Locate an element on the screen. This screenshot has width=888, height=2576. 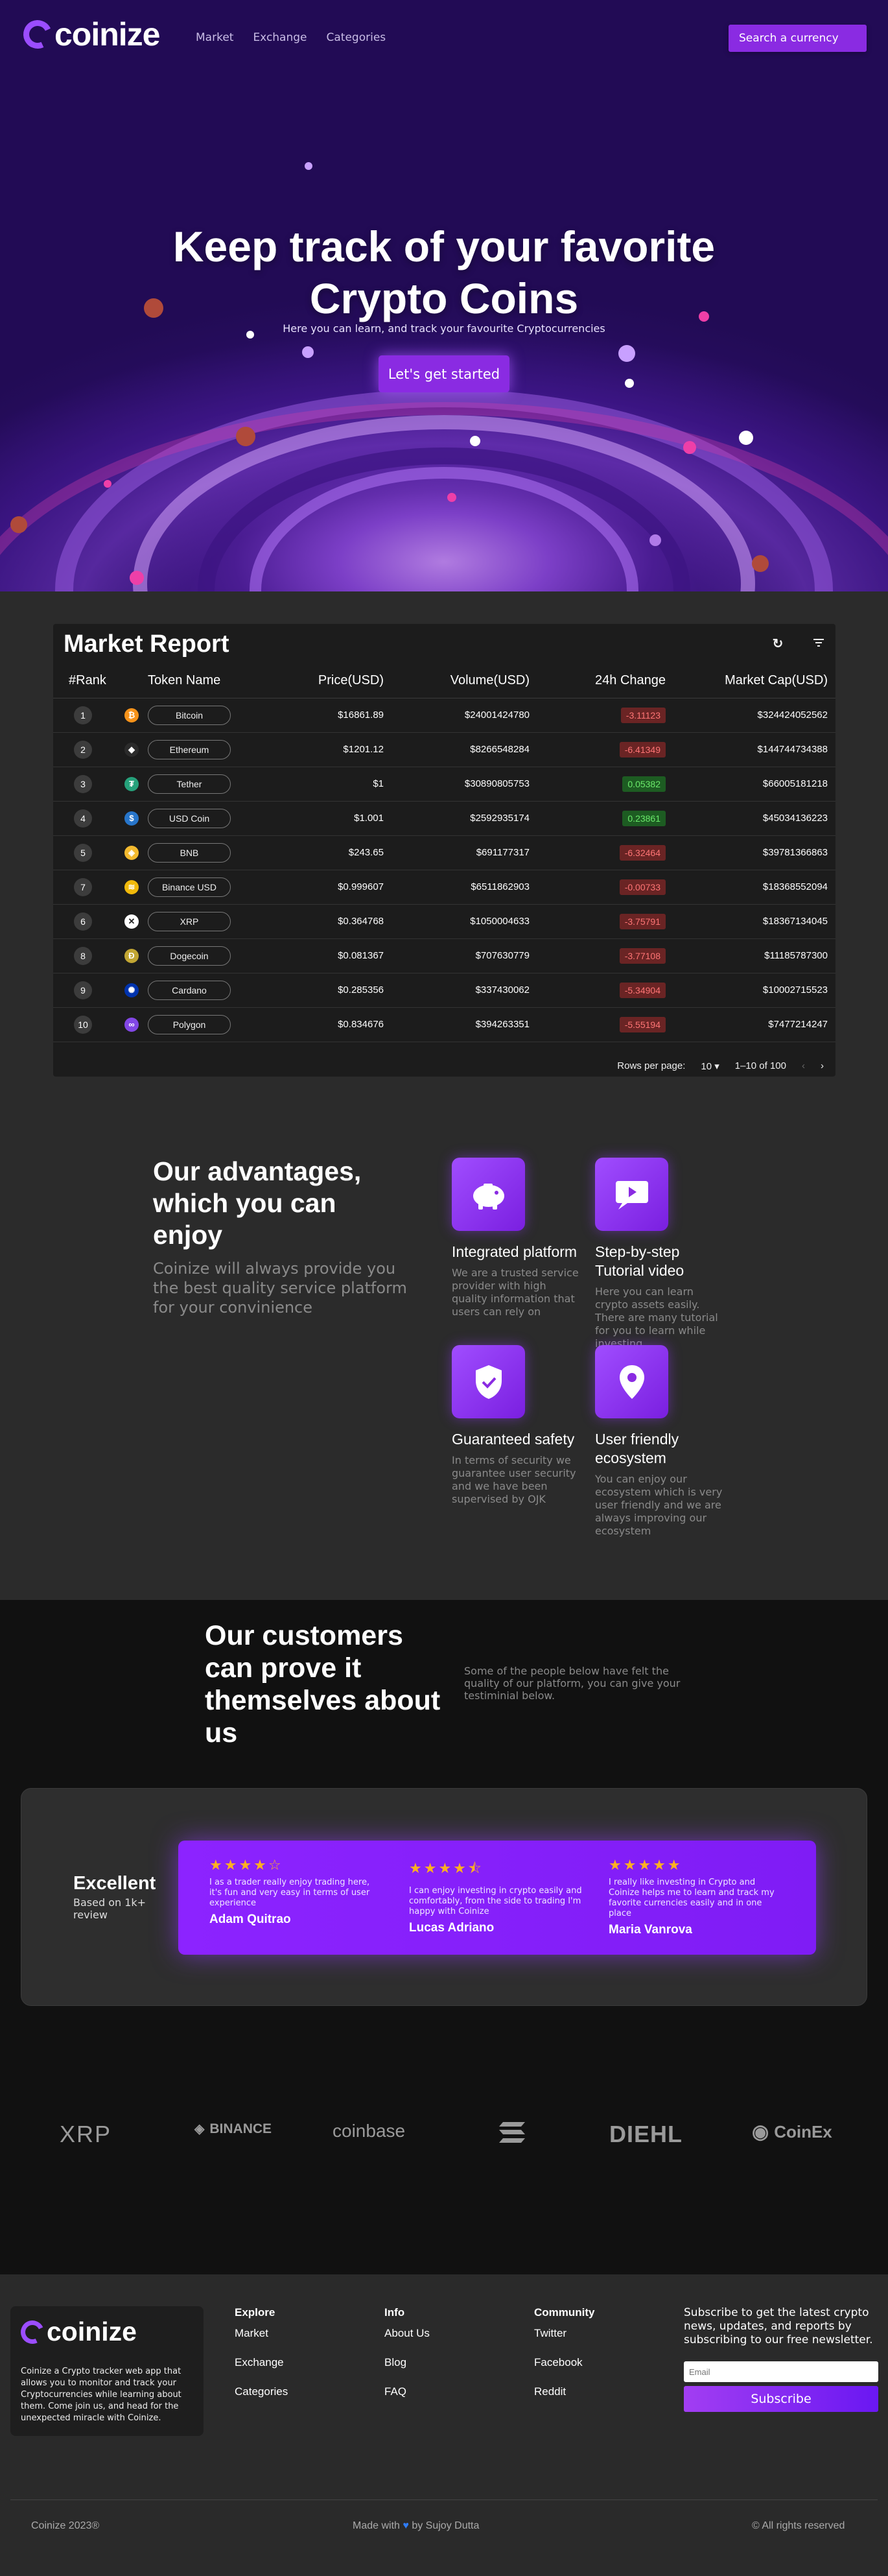
token-name-chip: XRP is located at coordinates (190, 921).